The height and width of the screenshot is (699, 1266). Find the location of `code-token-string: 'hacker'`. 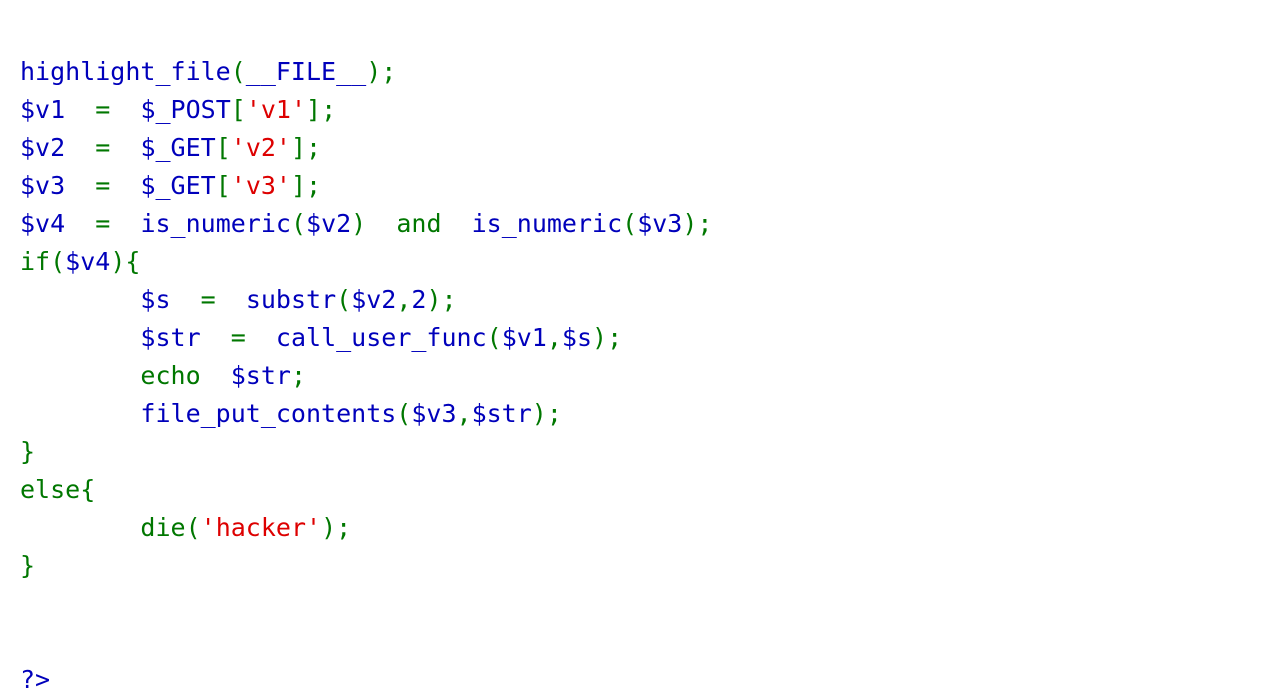

code-token-string: 'hacker' is located at coordinates (261, 527).